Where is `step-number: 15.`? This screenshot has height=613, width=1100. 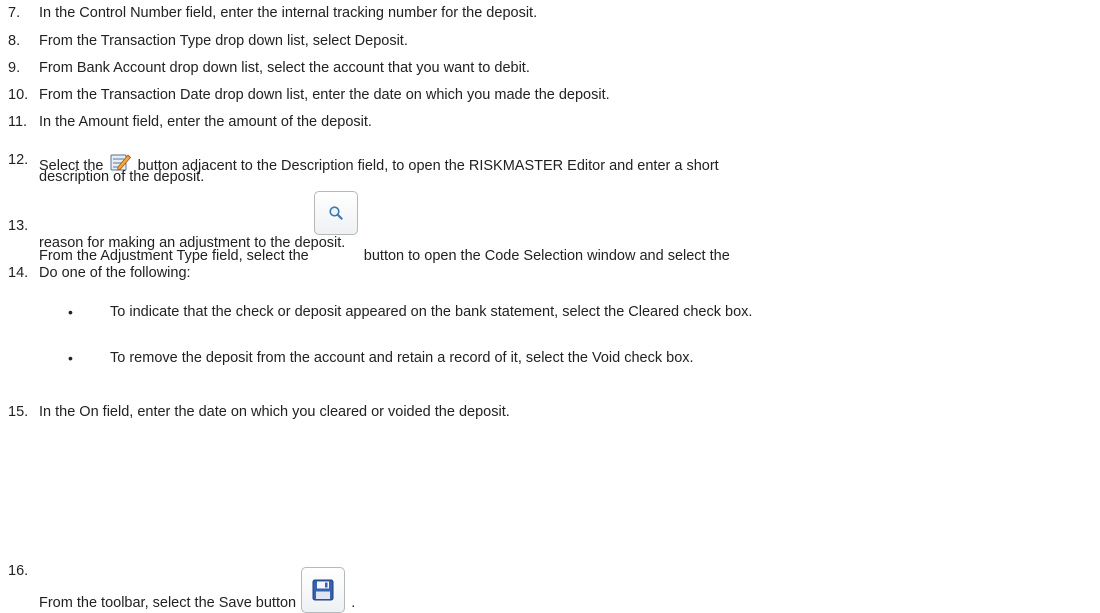
step-number: 15. is located at coordinates (18, 412).